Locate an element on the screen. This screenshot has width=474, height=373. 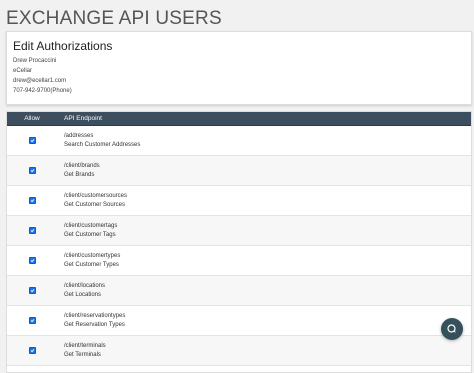
table-row: /addresses Search Customer Addresses is located at coordinates (239, 141).